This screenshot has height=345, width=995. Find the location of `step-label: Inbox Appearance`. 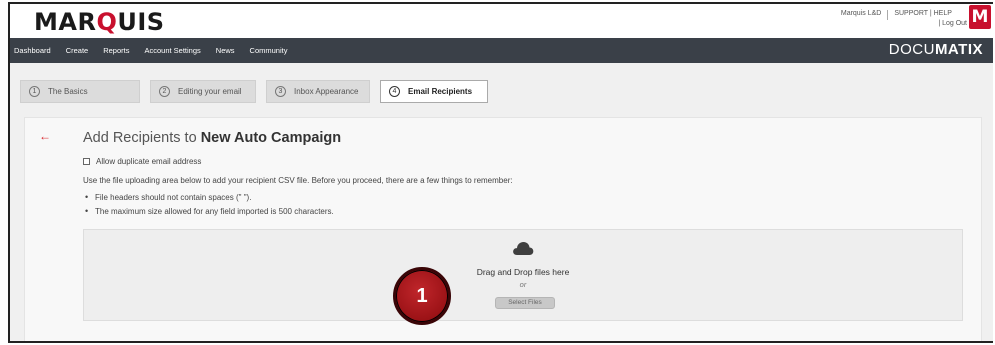

step-label: Inbox Appearance is located at coordinates (326, 91).